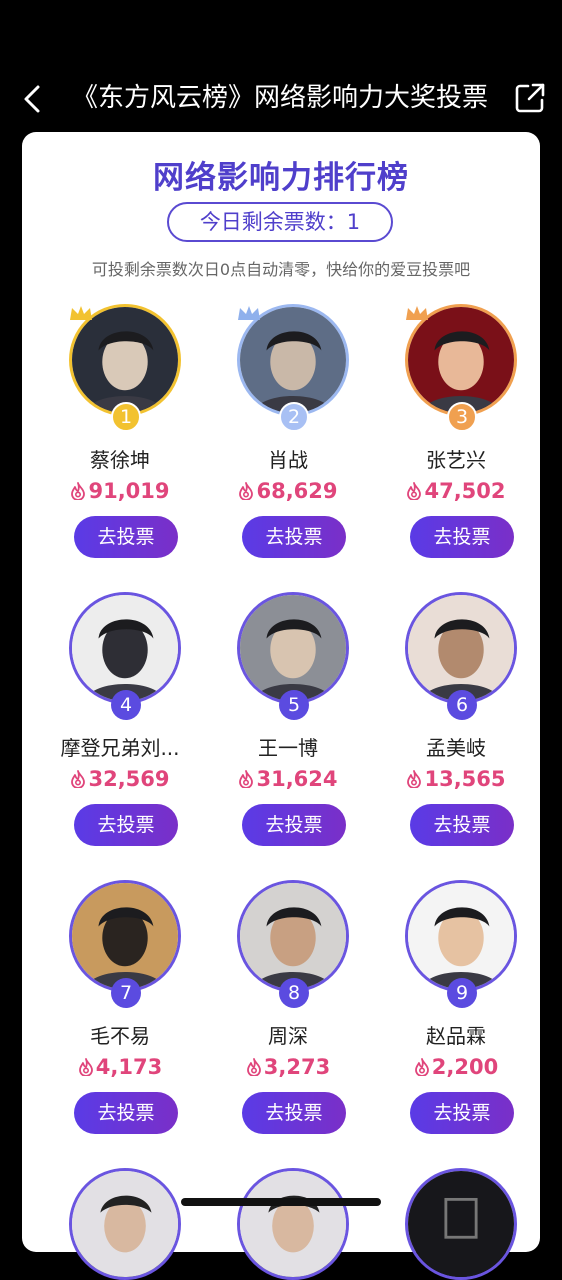  I want to click on ranking-item: 7 毛不易 4,173 去投票, so click(120, 989).